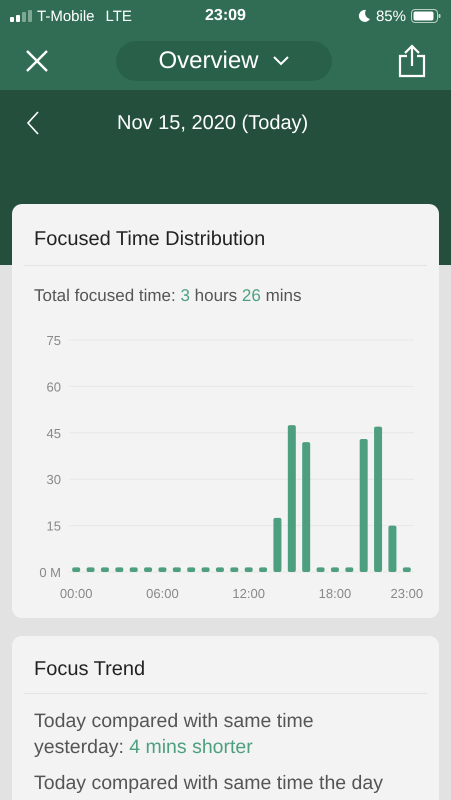  Describe the element at coordinates (53, 386) in the screenshot. I see `y-axis-label: 60` at that location.